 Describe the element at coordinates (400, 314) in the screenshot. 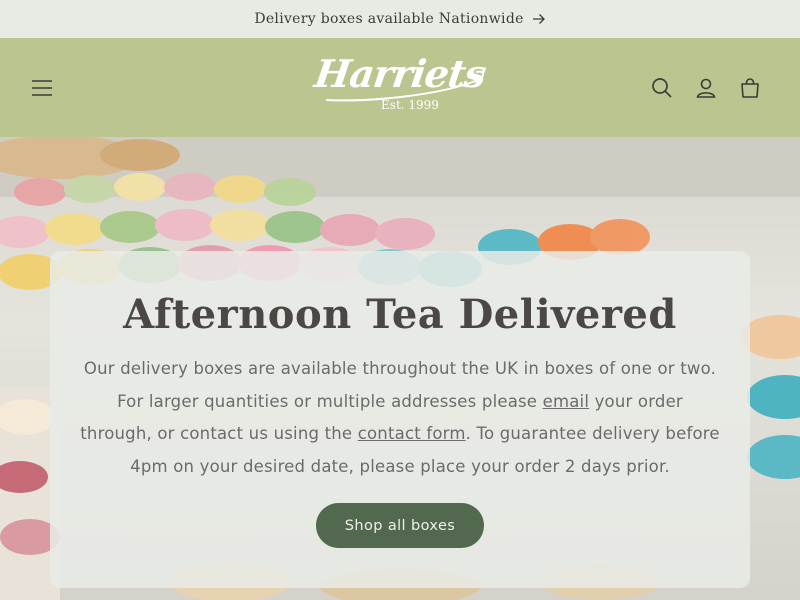

I see `hero-title: Afternoon Tea Delivered` at that location.